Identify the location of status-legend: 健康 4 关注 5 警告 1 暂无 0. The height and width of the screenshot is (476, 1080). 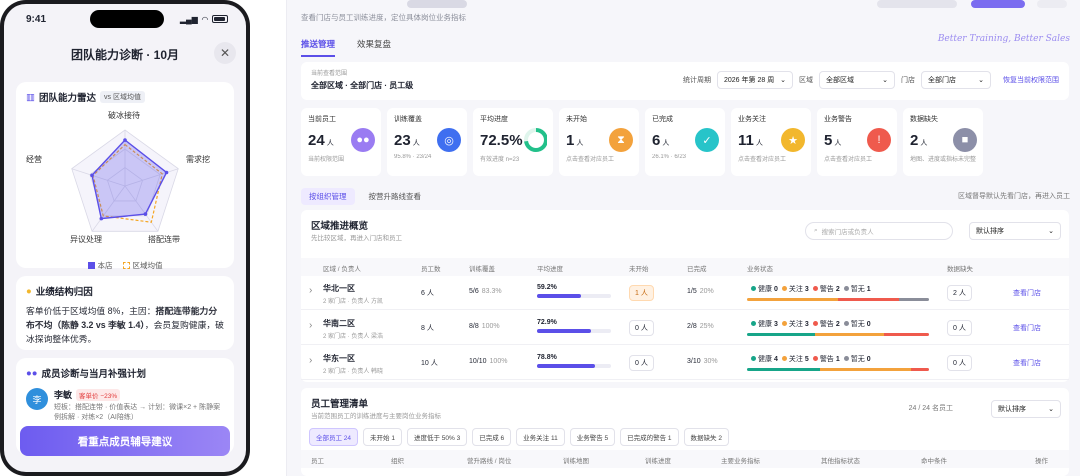
(838, 359).